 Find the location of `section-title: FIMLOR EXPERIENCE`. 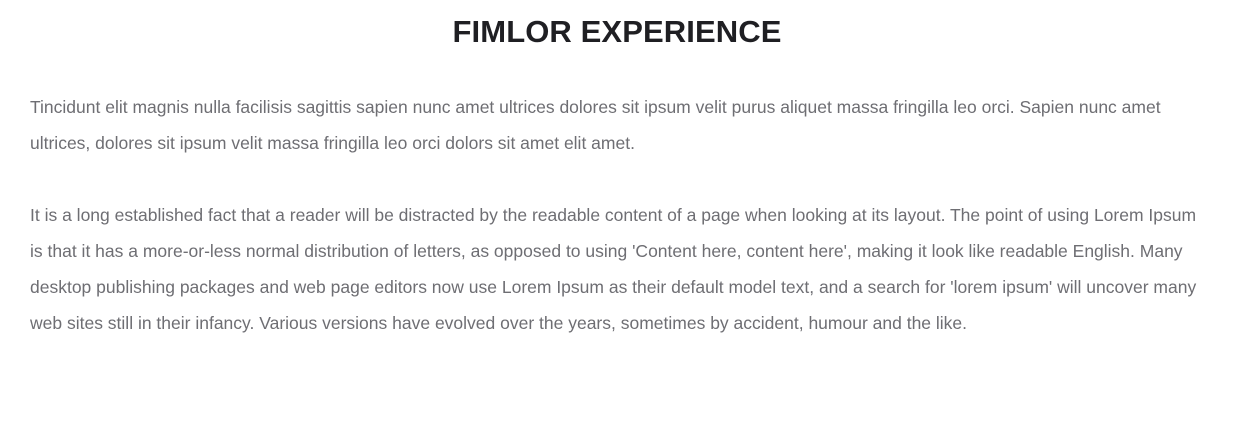

section-title: FIMLOR EXPERIENCE is located at coordinates (617, 31).